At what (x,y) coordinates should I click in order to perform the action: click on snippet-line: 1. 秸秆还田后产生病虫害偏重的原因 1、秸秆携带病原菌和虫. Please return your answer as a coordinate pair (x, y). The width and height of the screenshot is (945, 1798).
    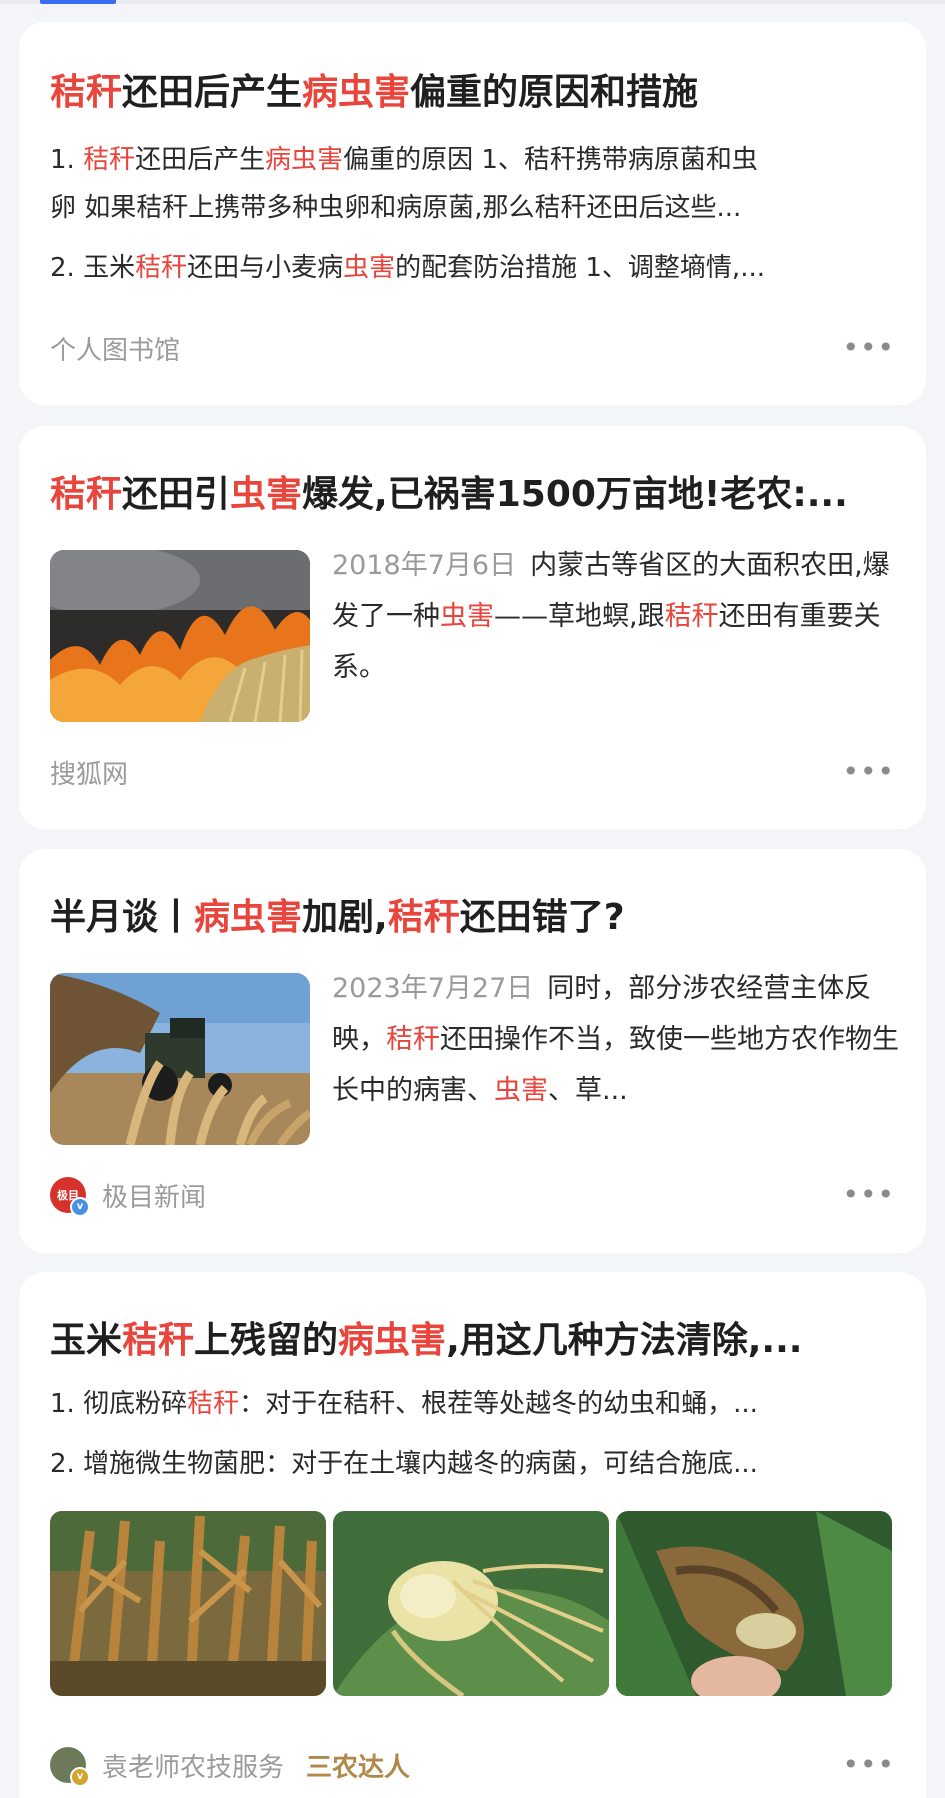
    Looking at the image, I should click on (404, 160).